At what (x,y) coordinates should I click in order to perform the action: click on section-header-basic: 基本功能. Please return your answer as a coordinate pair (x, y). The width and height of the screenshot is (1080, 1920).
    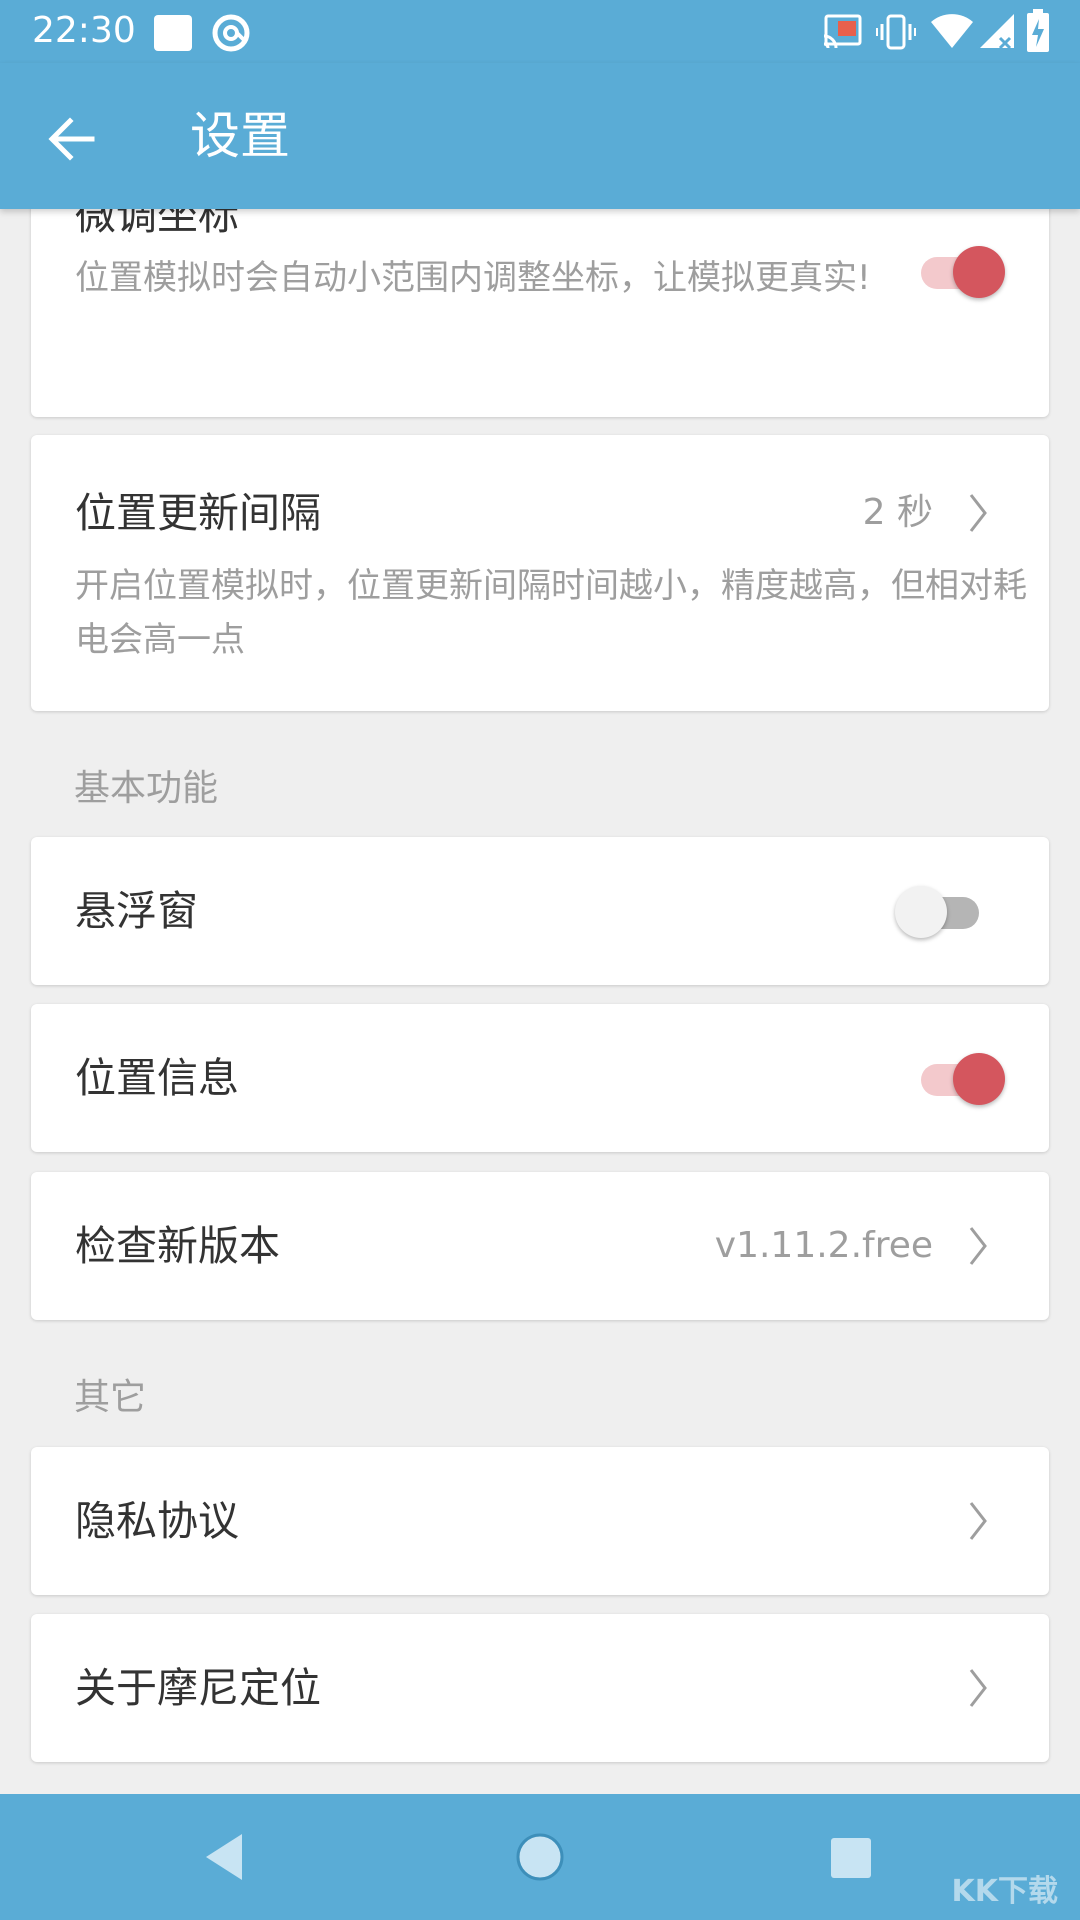
    Looking at the image, I should click on (146, 788).